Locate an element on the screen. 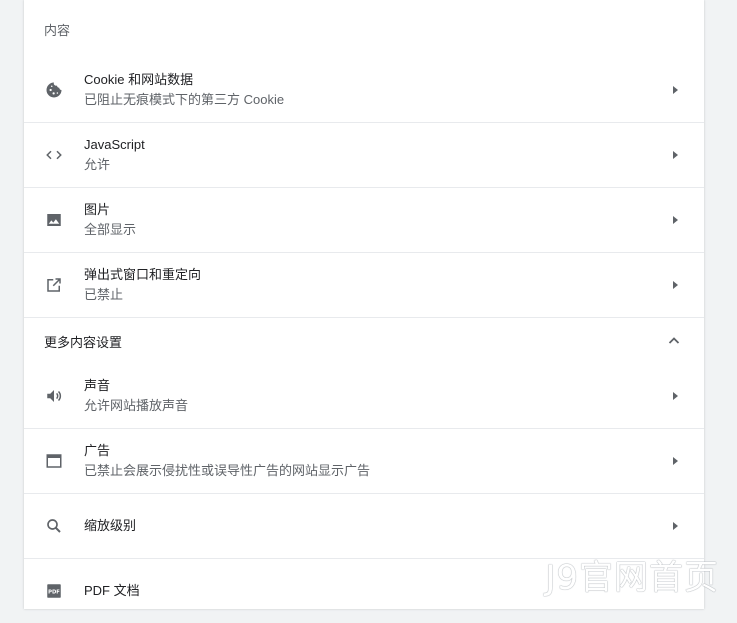 This screenshot has height=623, width=737. code-icon is located at coordinates (54, 155).